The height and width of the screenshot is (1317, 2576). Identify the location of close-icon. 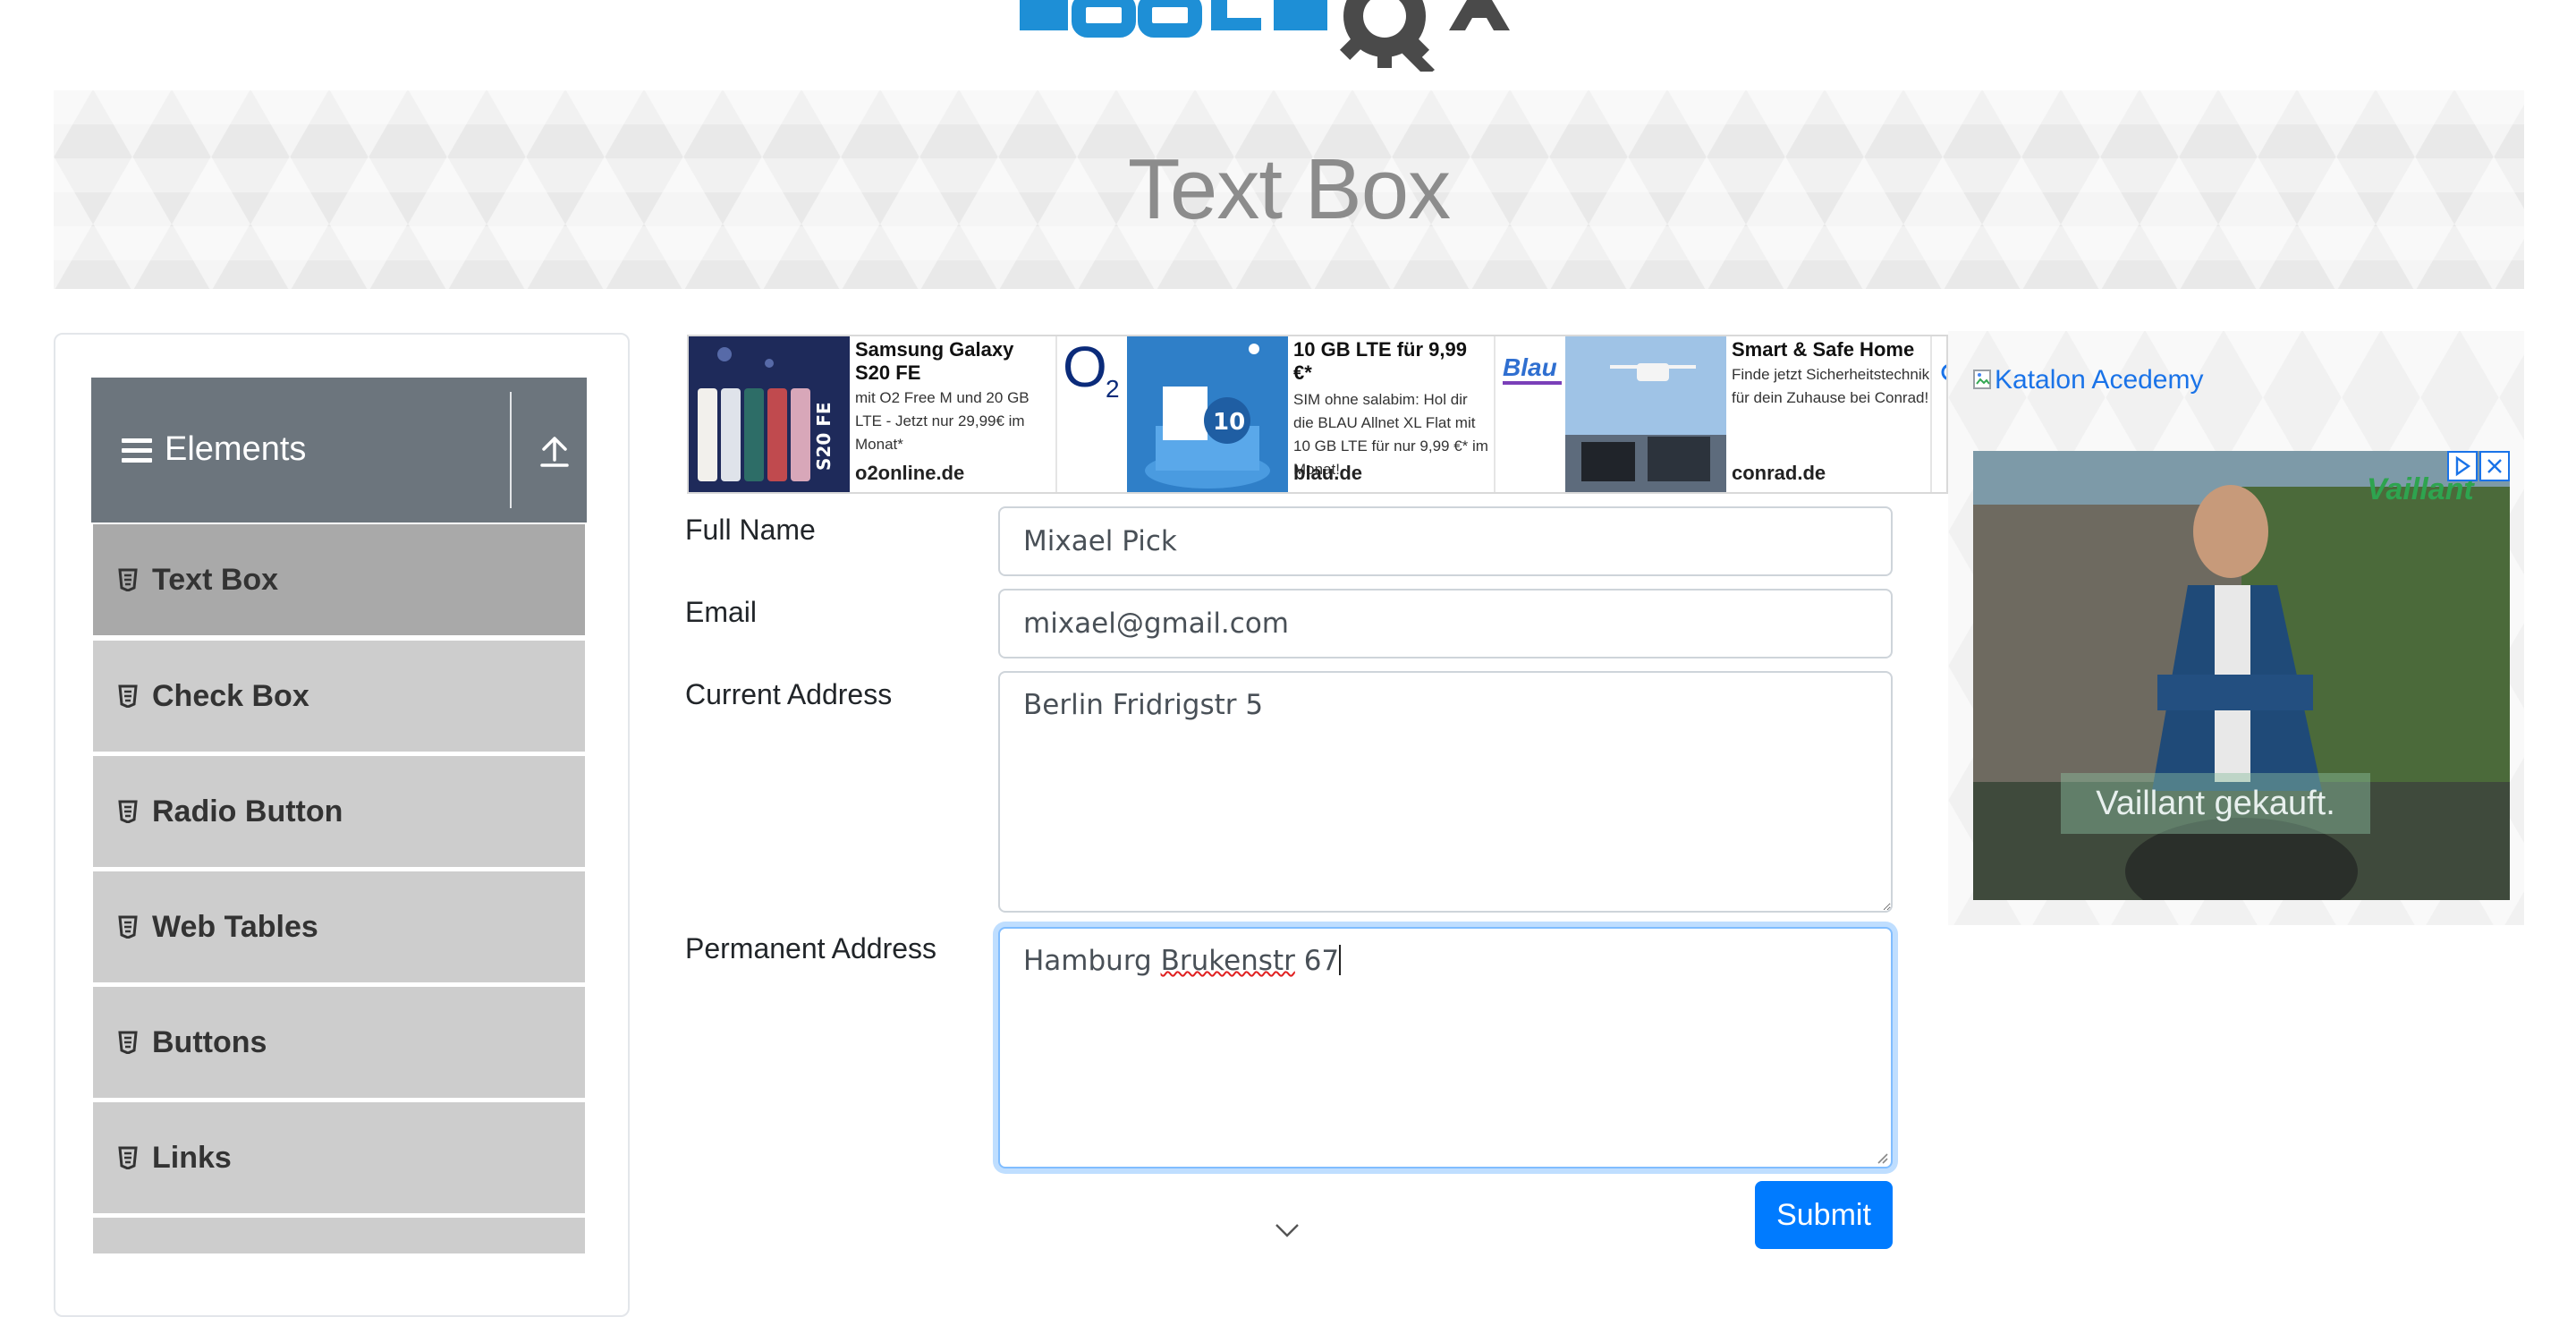
(2494, 466).